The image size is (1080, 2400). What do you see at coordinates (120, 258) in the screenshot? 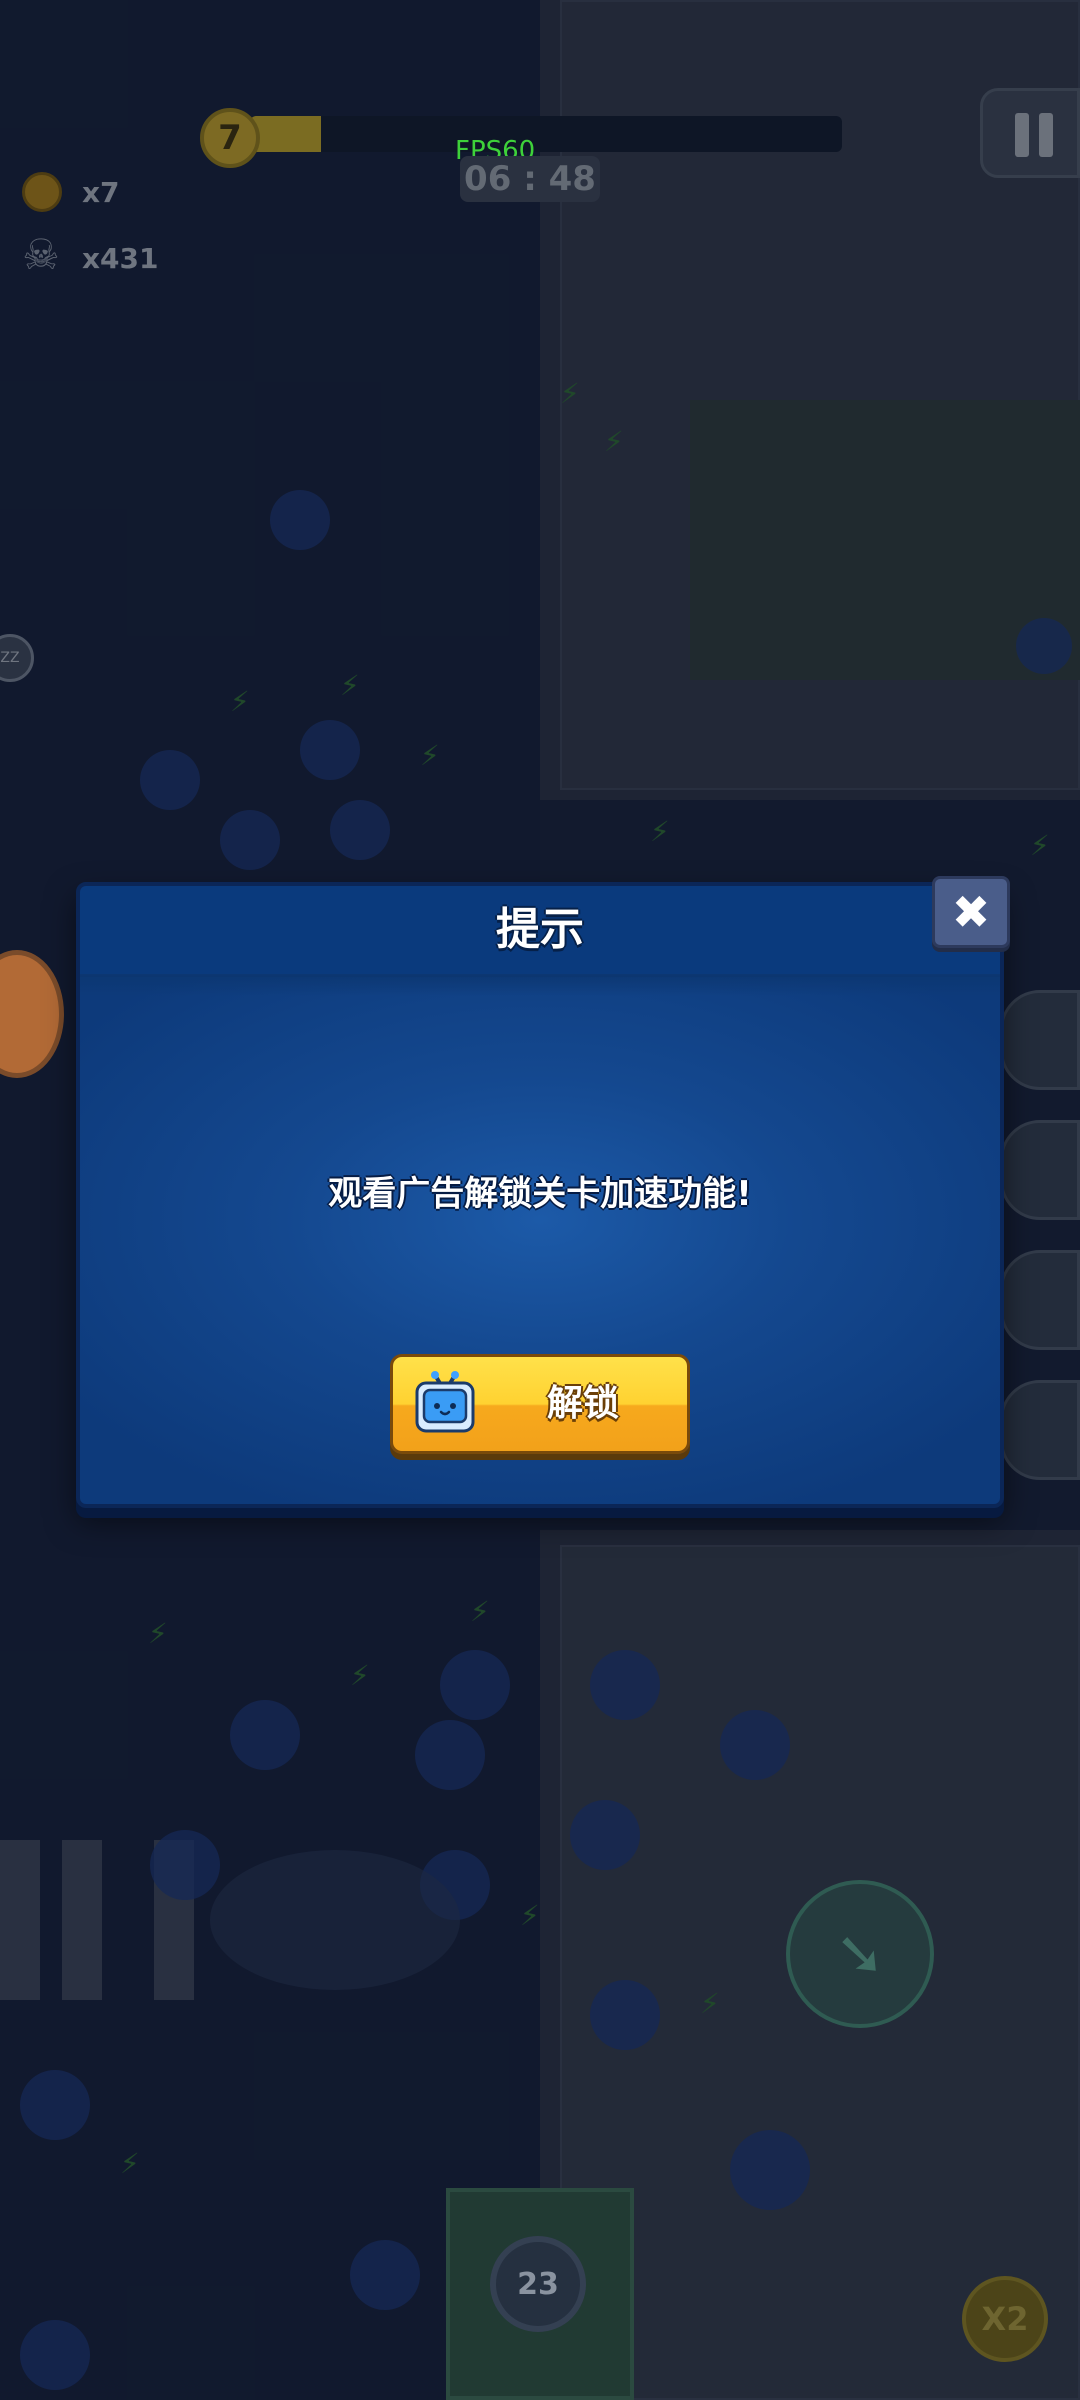
I see `kill-count: x431` at bounding box center [120, 258].